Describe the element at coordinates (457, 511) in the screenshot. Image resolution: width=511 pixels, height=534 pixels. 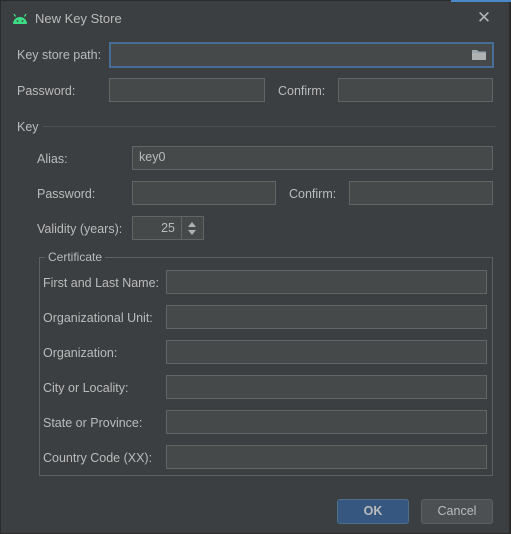
I see `cancel-button: Cancel` at that location.